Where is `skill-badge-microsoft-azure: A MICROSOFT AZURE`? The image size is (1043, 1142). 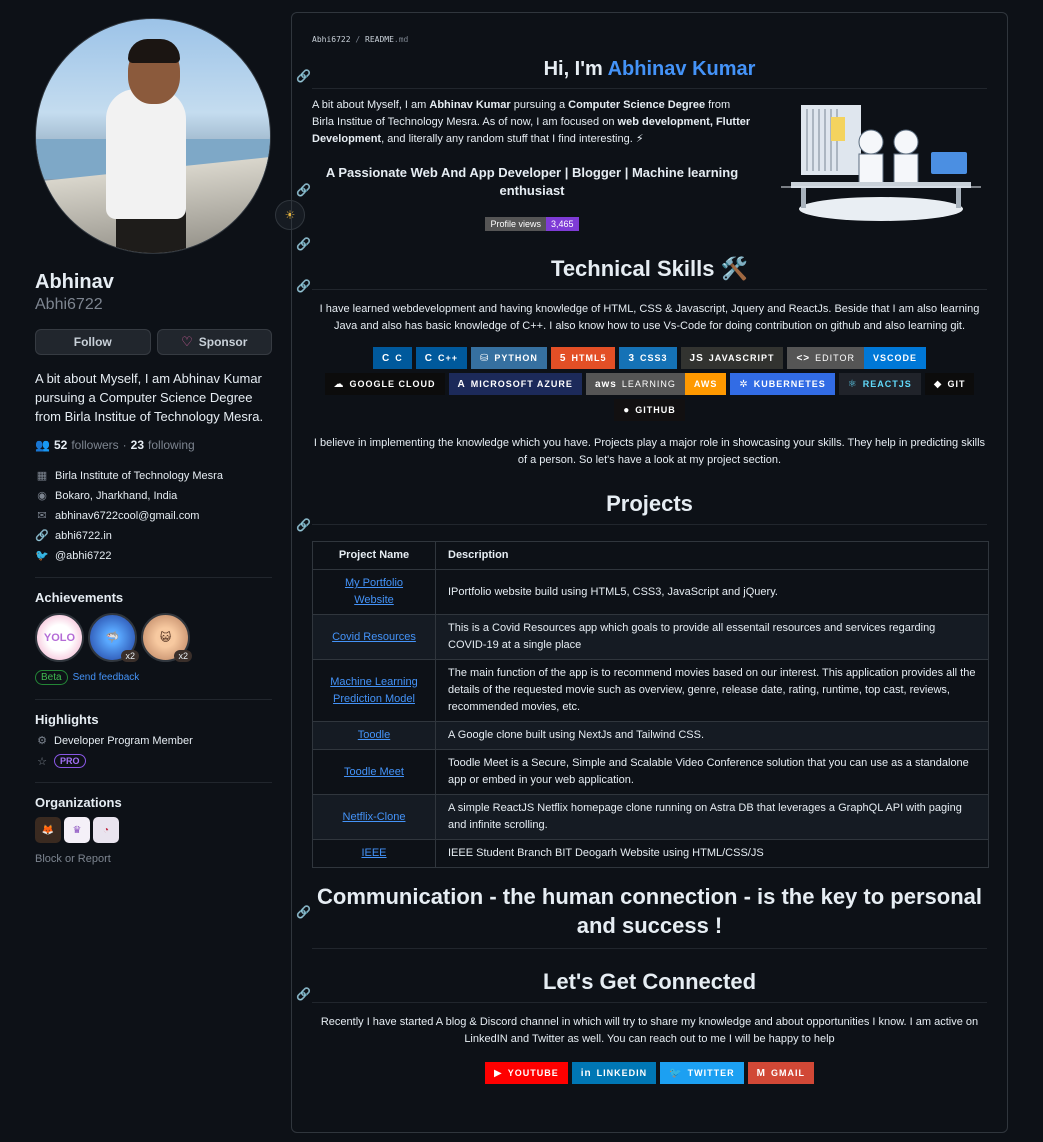
skill-badge-microsoft-azure: A MICROSOFT AZURE is located at coordinates (515, 384).